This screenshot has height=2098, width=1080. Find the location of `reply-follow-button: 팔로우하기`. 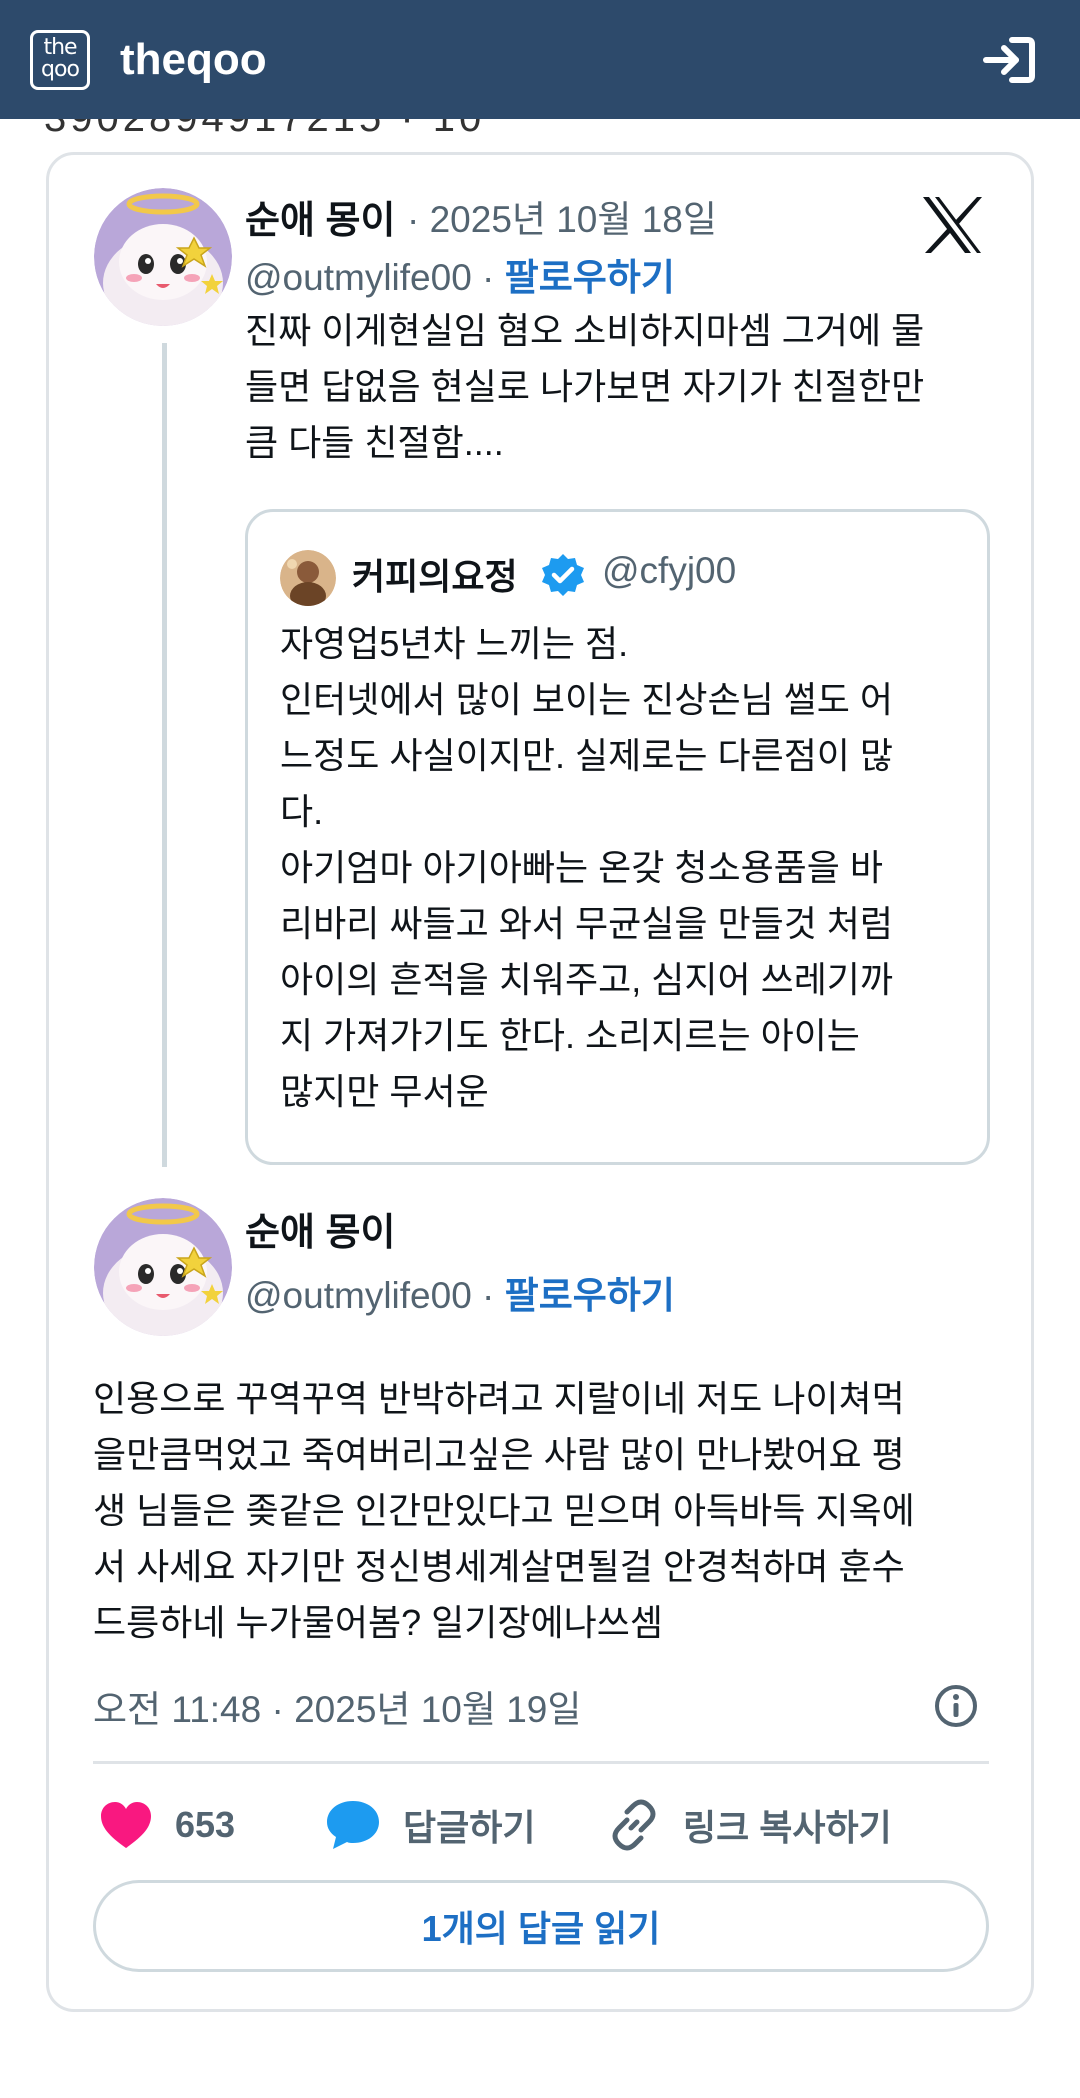

reply-follow-button: 팔로우하기 is located at coordinates (590, 1295).